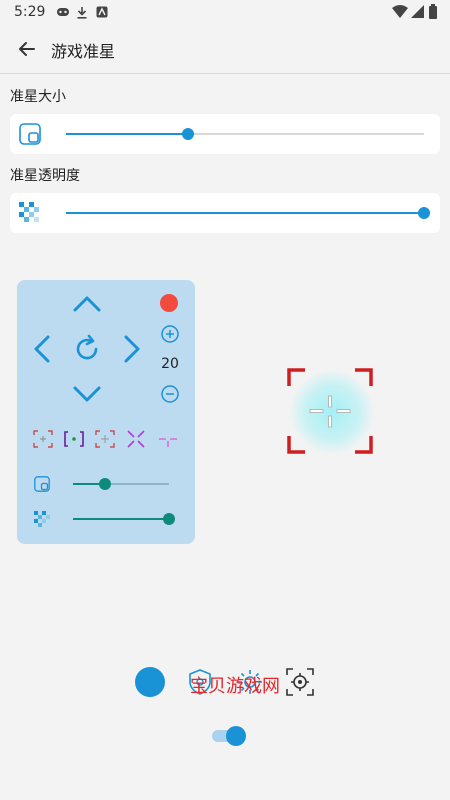 The height and width of the screenshot is (800, 450). What do you see at coordinates (82, 14) in the screenshot?
I see `download-icon` at bounding box center [82, 14].